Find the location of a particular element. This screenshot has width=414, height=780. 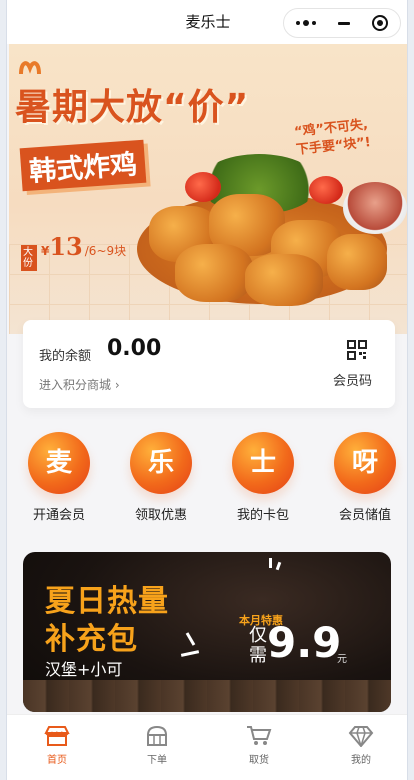

minimize-icon is located at coordinates (343, 23).